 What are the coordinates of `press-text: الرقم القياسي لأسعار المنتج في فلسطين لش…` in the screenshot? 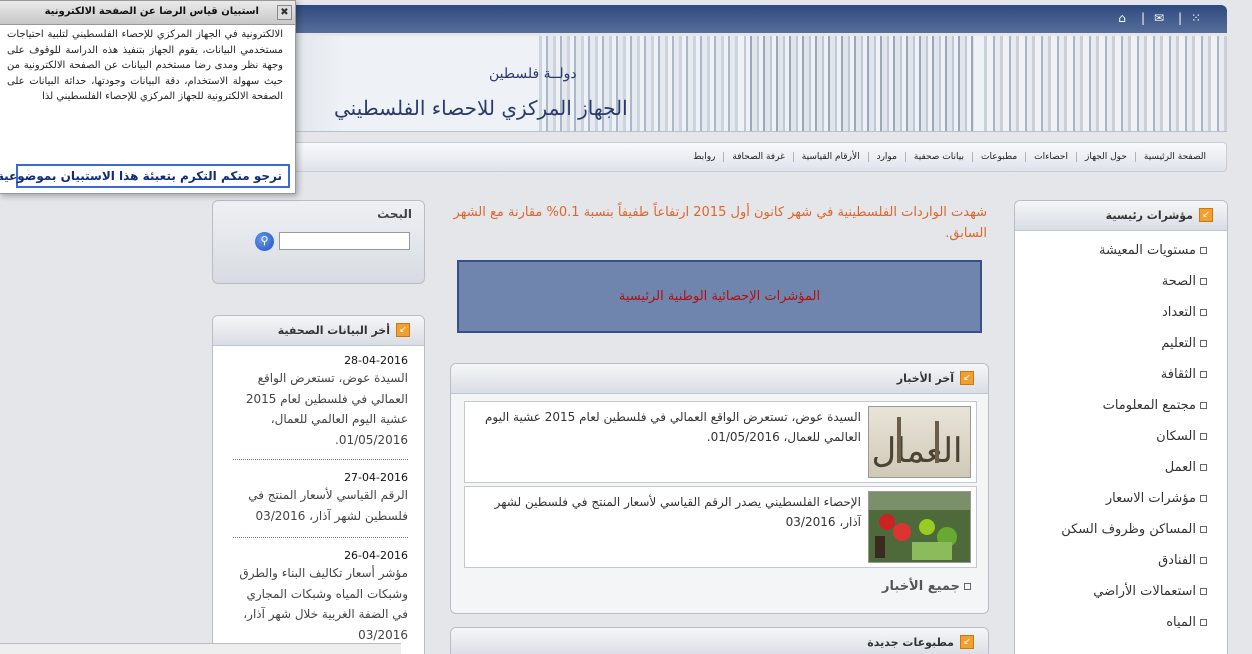 It's located at (319, 505).